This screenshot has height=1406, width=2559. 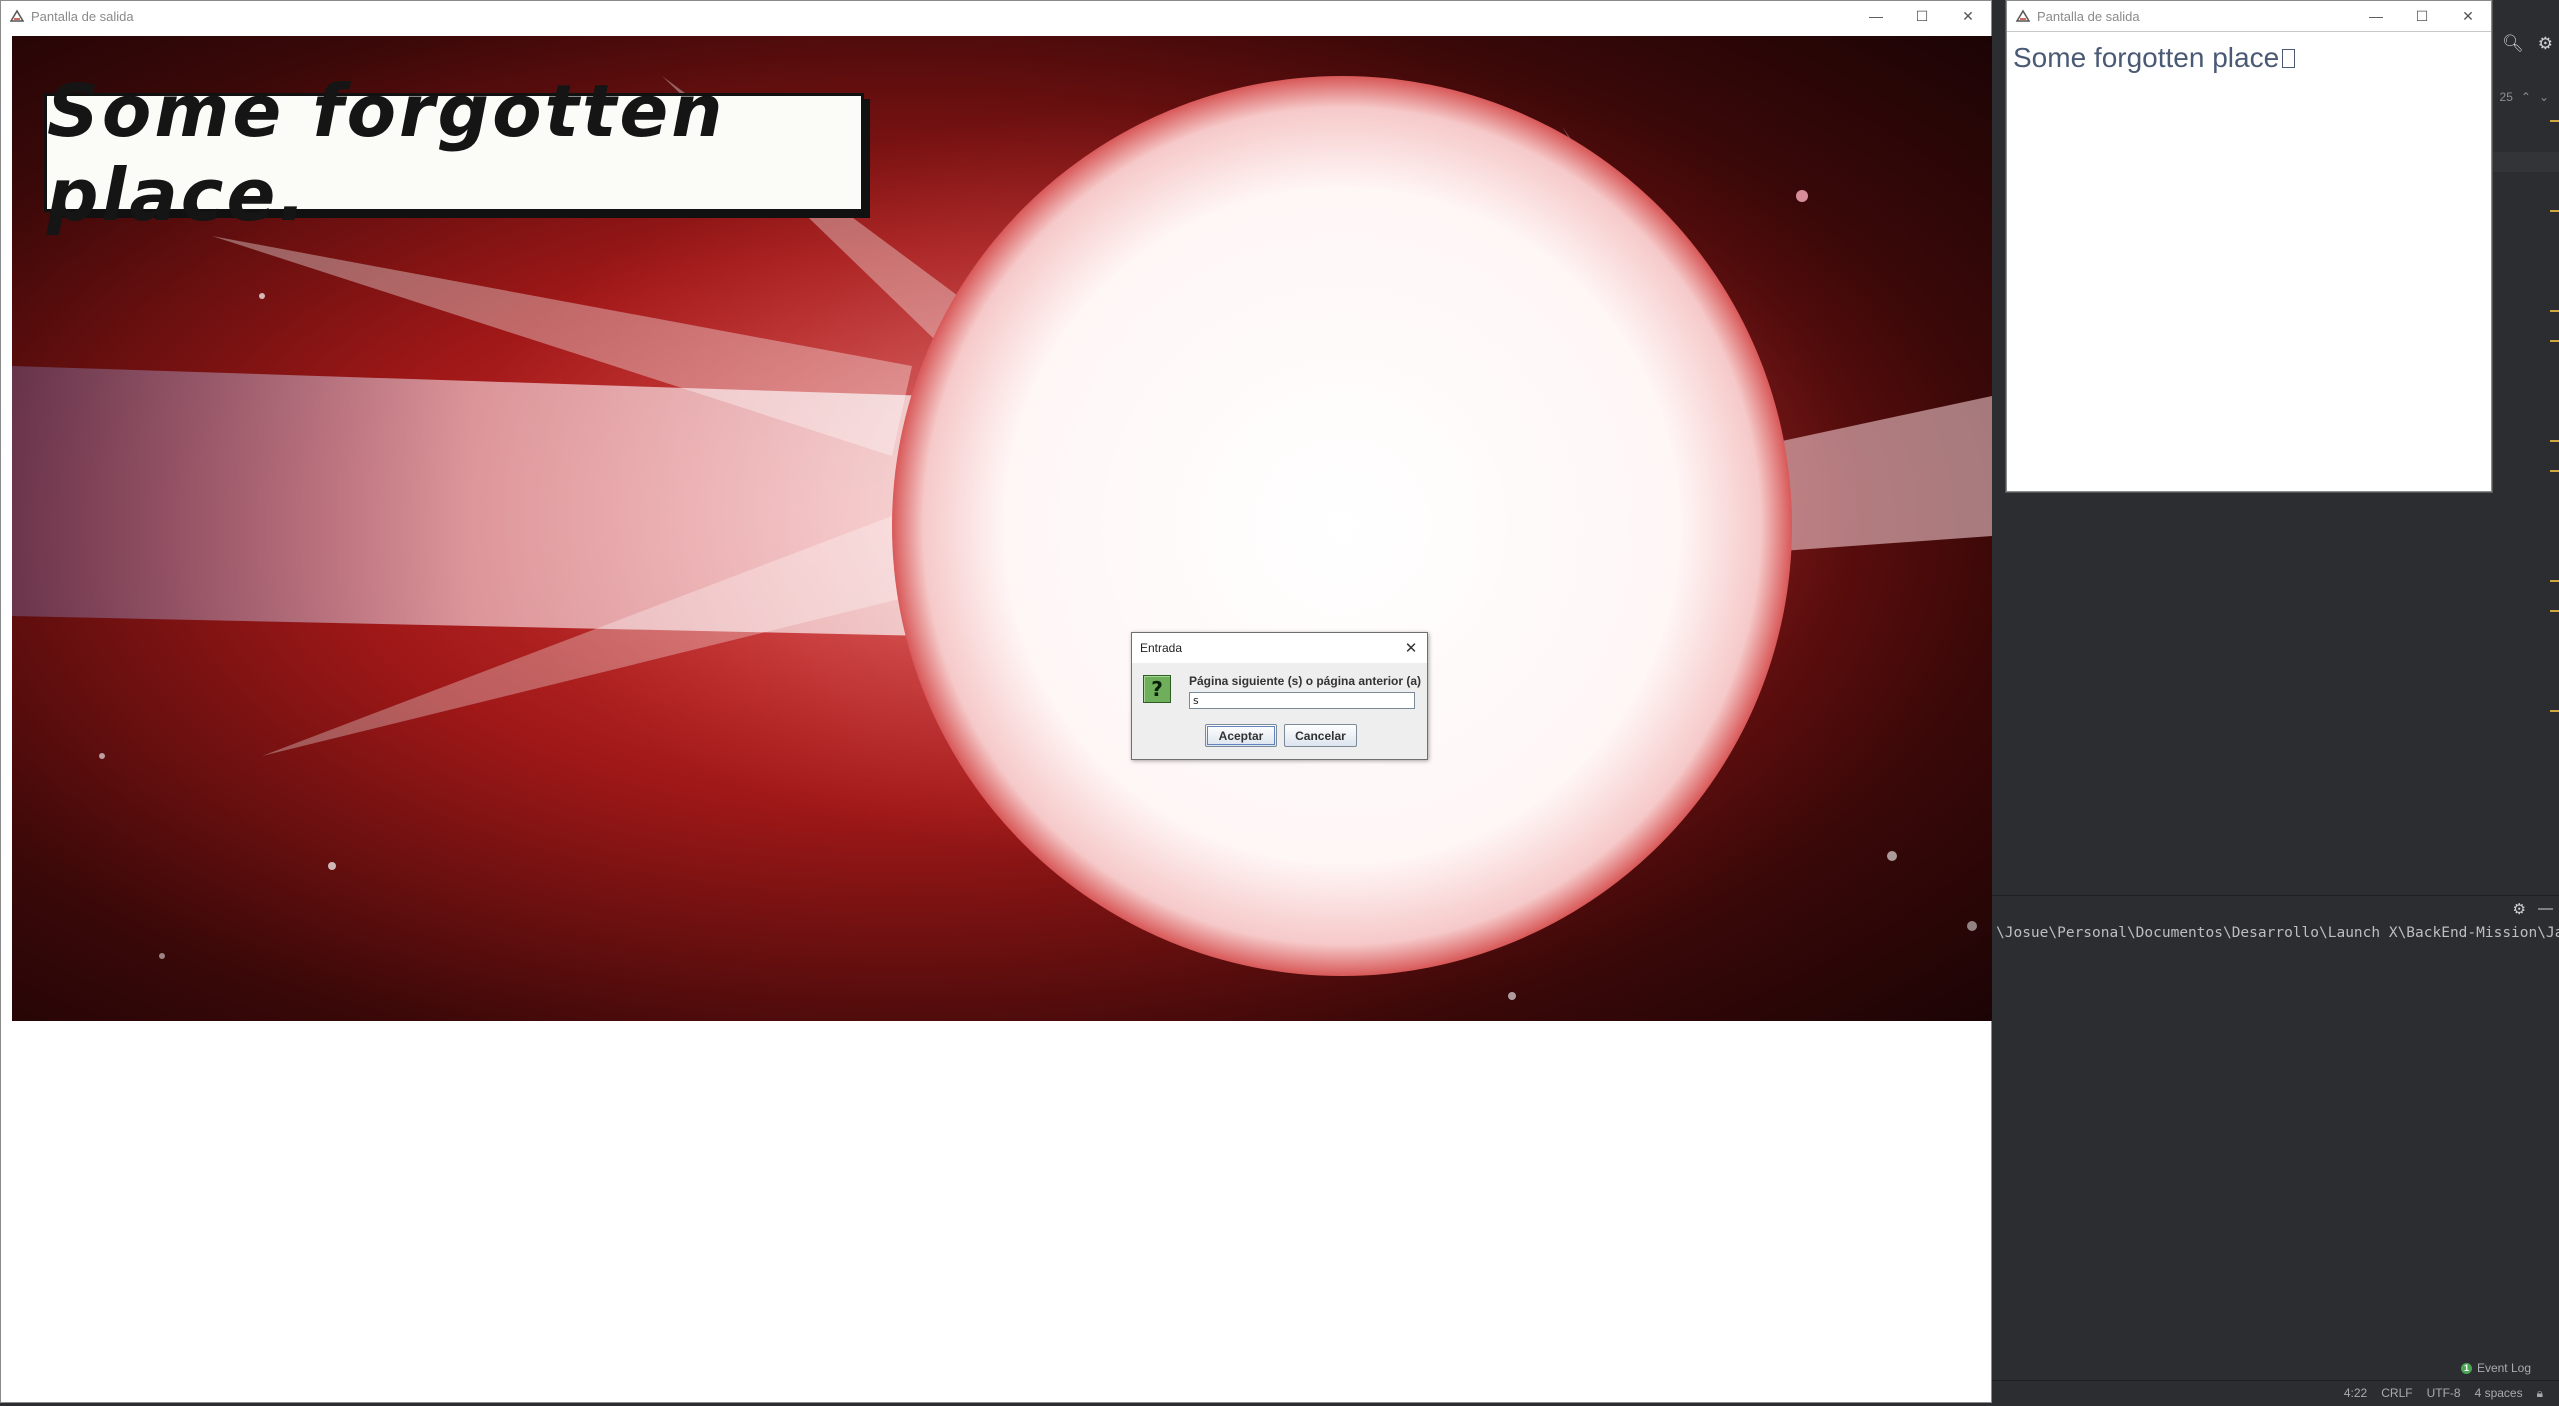 What do you see at coordinates (2249, 261) in the screenshot?
I see `text-output-area: Some forgotten place` at bounding box center [2249, 261].